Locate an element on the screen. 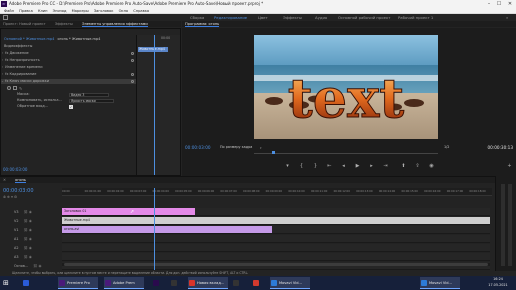 The width and height of the screenshot is (516, 290). tab-program: Программа: огонь is located at coordinates (202, 24).